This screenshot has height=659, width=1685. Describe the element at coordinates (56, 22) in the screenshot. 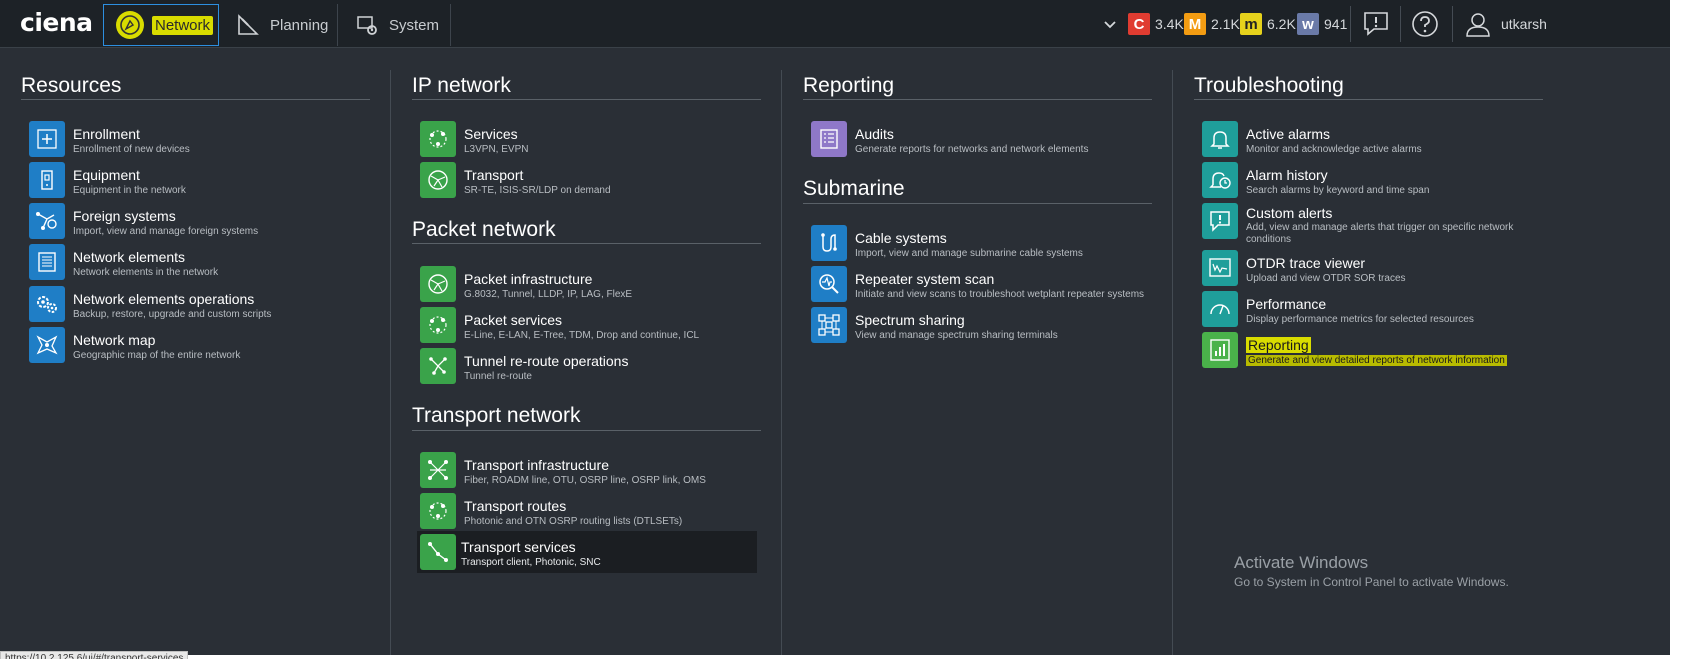

I see `ciena-logo: ciena` at that location.